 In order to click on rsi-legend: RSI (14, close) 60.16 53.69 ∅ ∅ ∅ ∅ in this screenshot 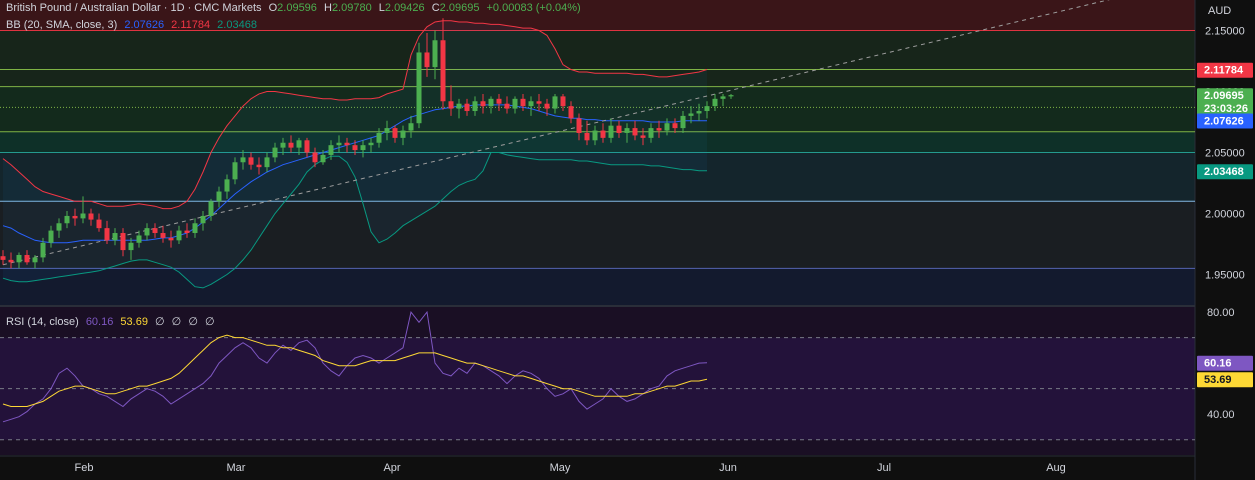, I will do `click(112, 321)`.